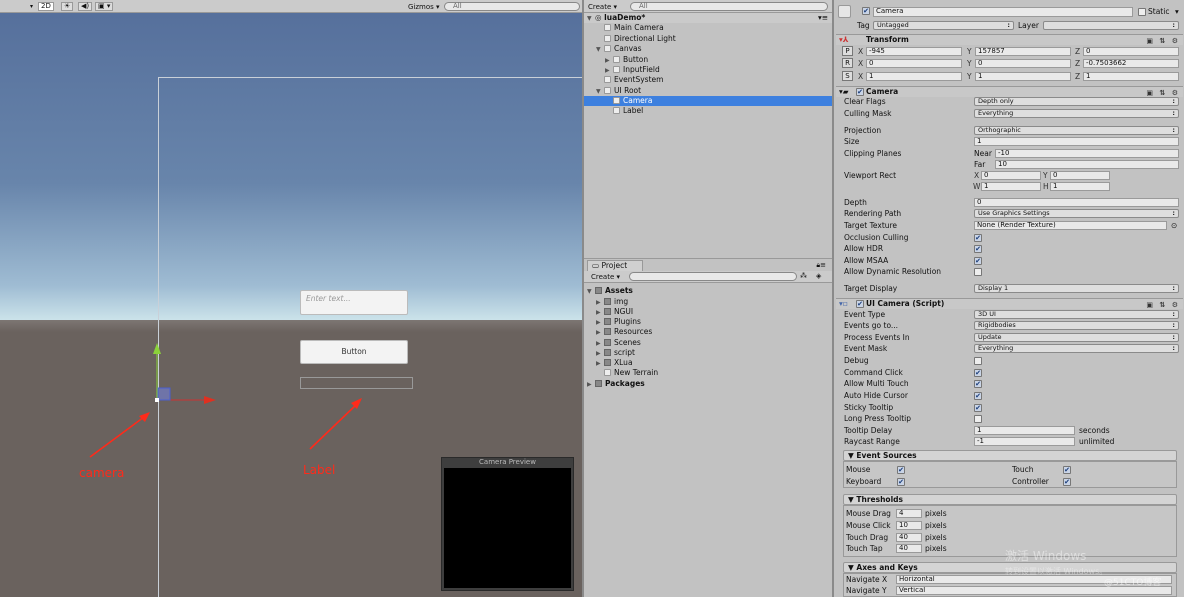 The width and height of the screenshot is (1184, 597). What do you see at coordinates (1067, 470) in the screenshot?
I see `touch-checkbox` at bounding box center [1067, 470].